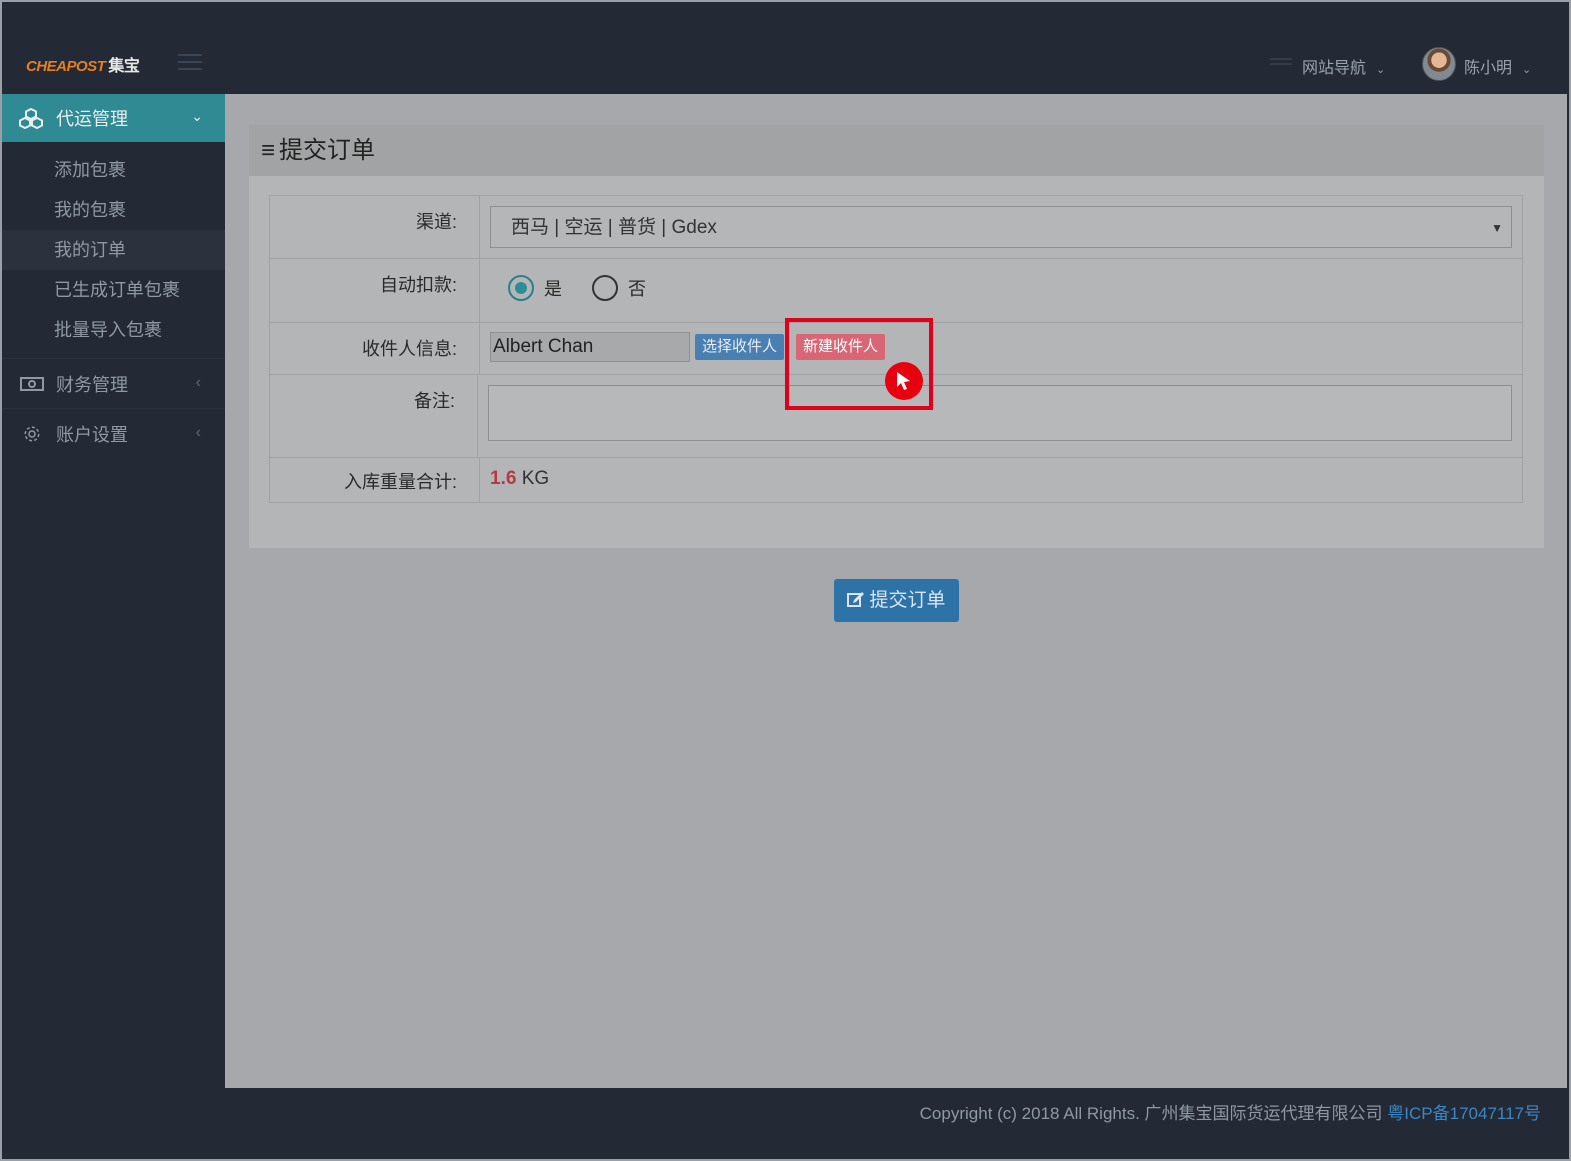 The image size is (1571, 1161). I want to click on cursor-icon, so click(904, 381).